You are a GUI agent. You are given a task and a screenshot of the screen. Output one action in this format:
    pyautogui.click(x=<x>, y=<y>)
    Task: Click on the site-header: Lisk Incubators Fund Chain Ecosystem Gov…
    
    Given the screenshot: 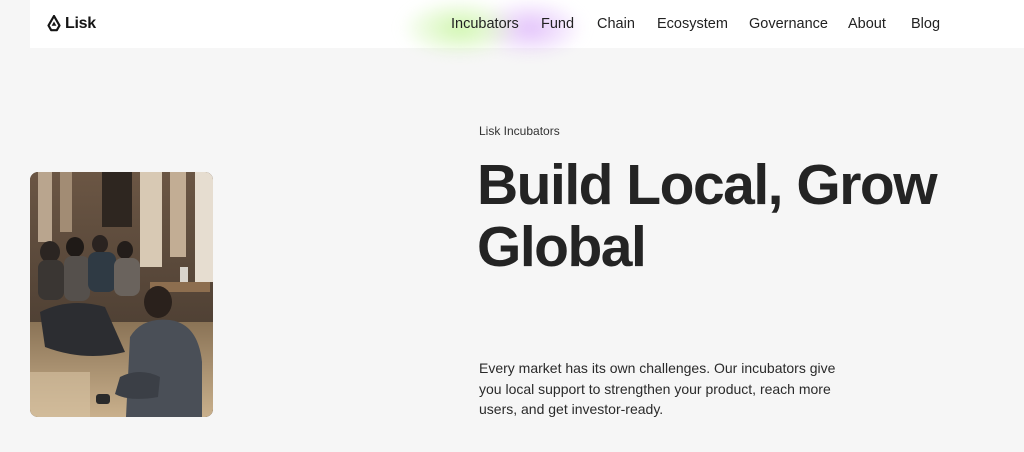 What is the action you would take?
    pyautogui.click(x=527, y=28)
    